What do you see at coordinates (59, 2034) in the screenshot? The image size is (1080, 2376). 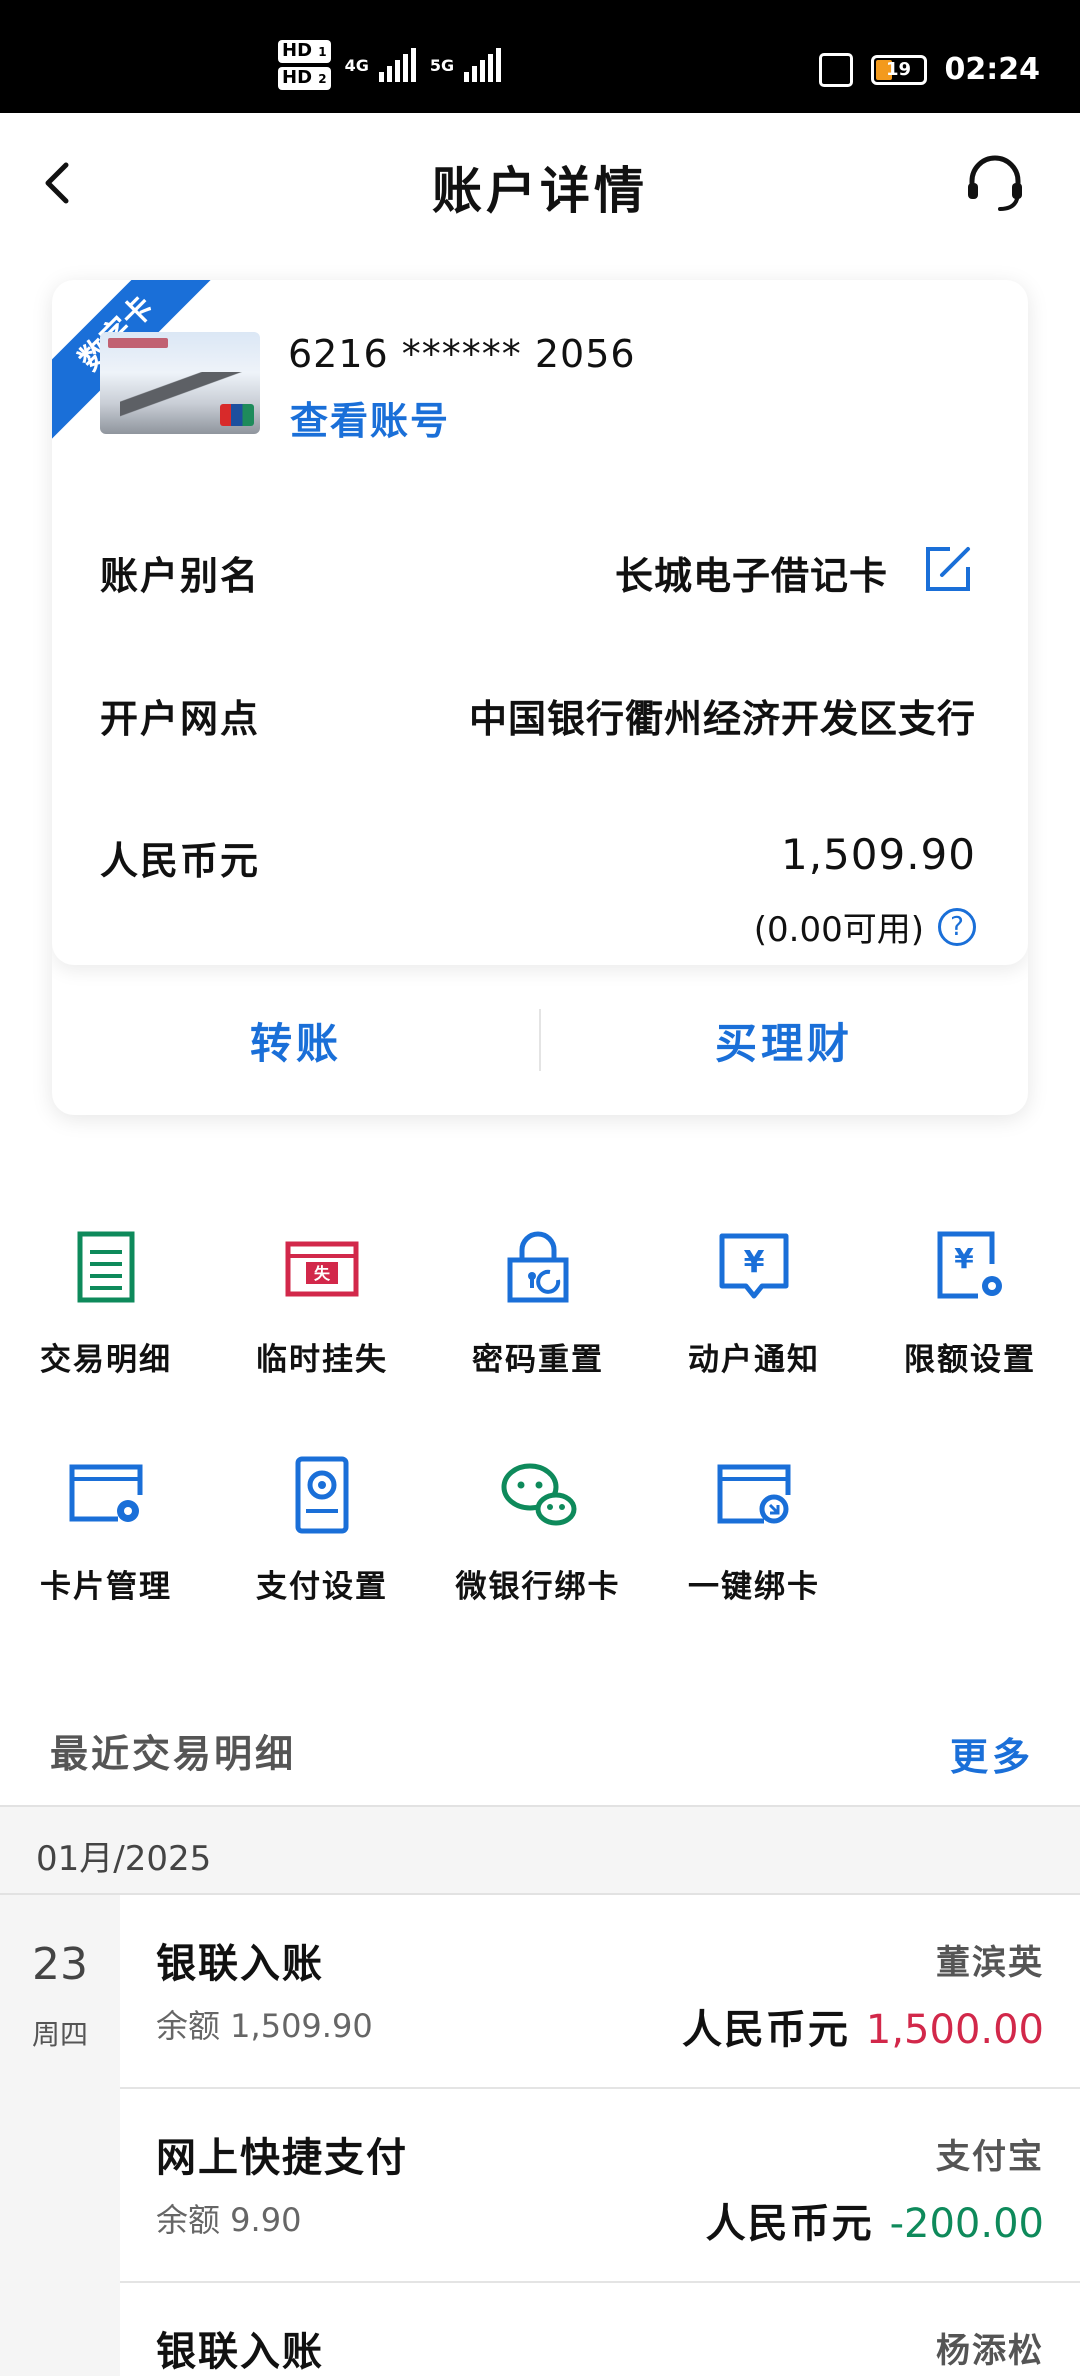 I see `weekday: 周四` at bounding box center [59, 2034].